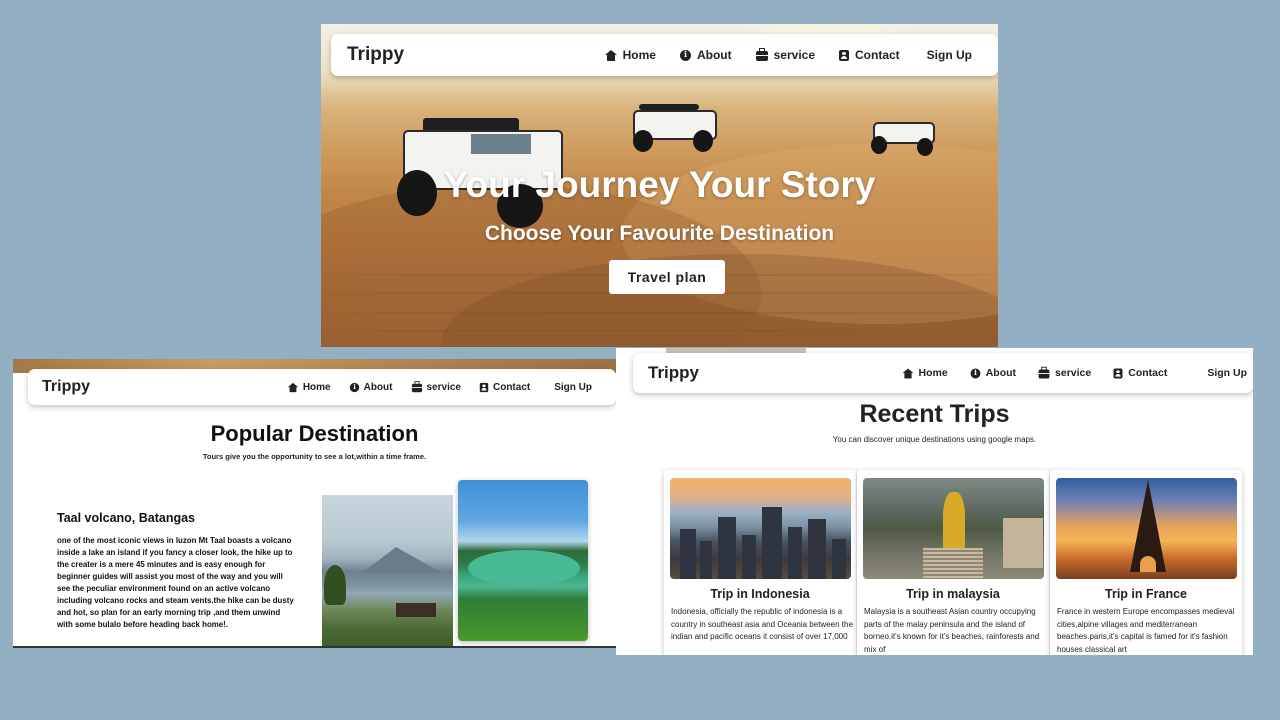  Describe the element at coordinates (953, 528) in the screenshot. I see `malaysia-temple-image` at that location.